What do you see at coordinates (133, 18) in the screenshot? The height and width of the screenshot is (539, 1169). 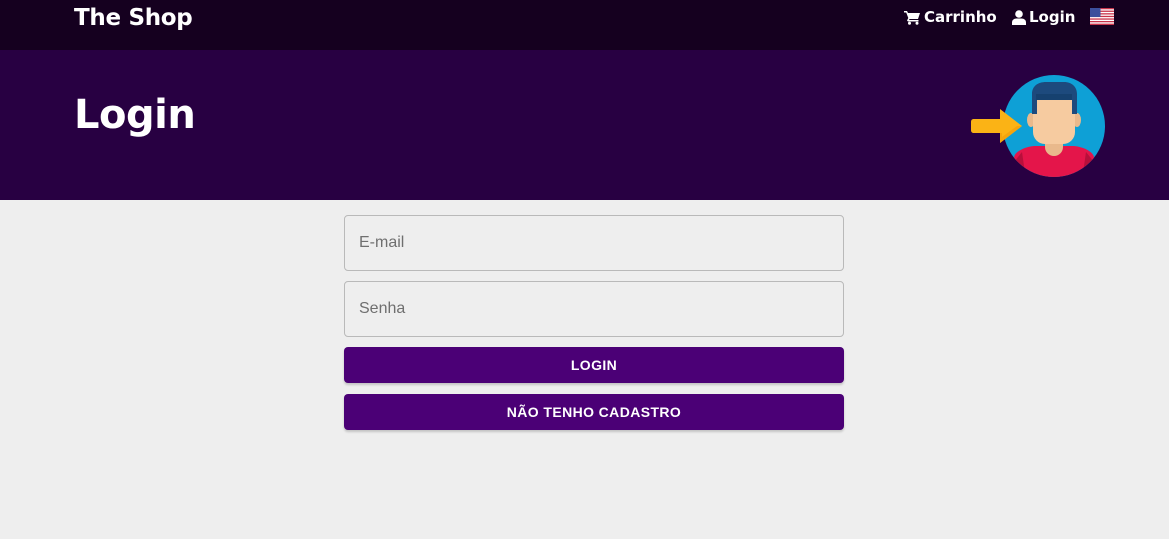 I see `brand-logo: The Shop` at bounding box center [133, 18].